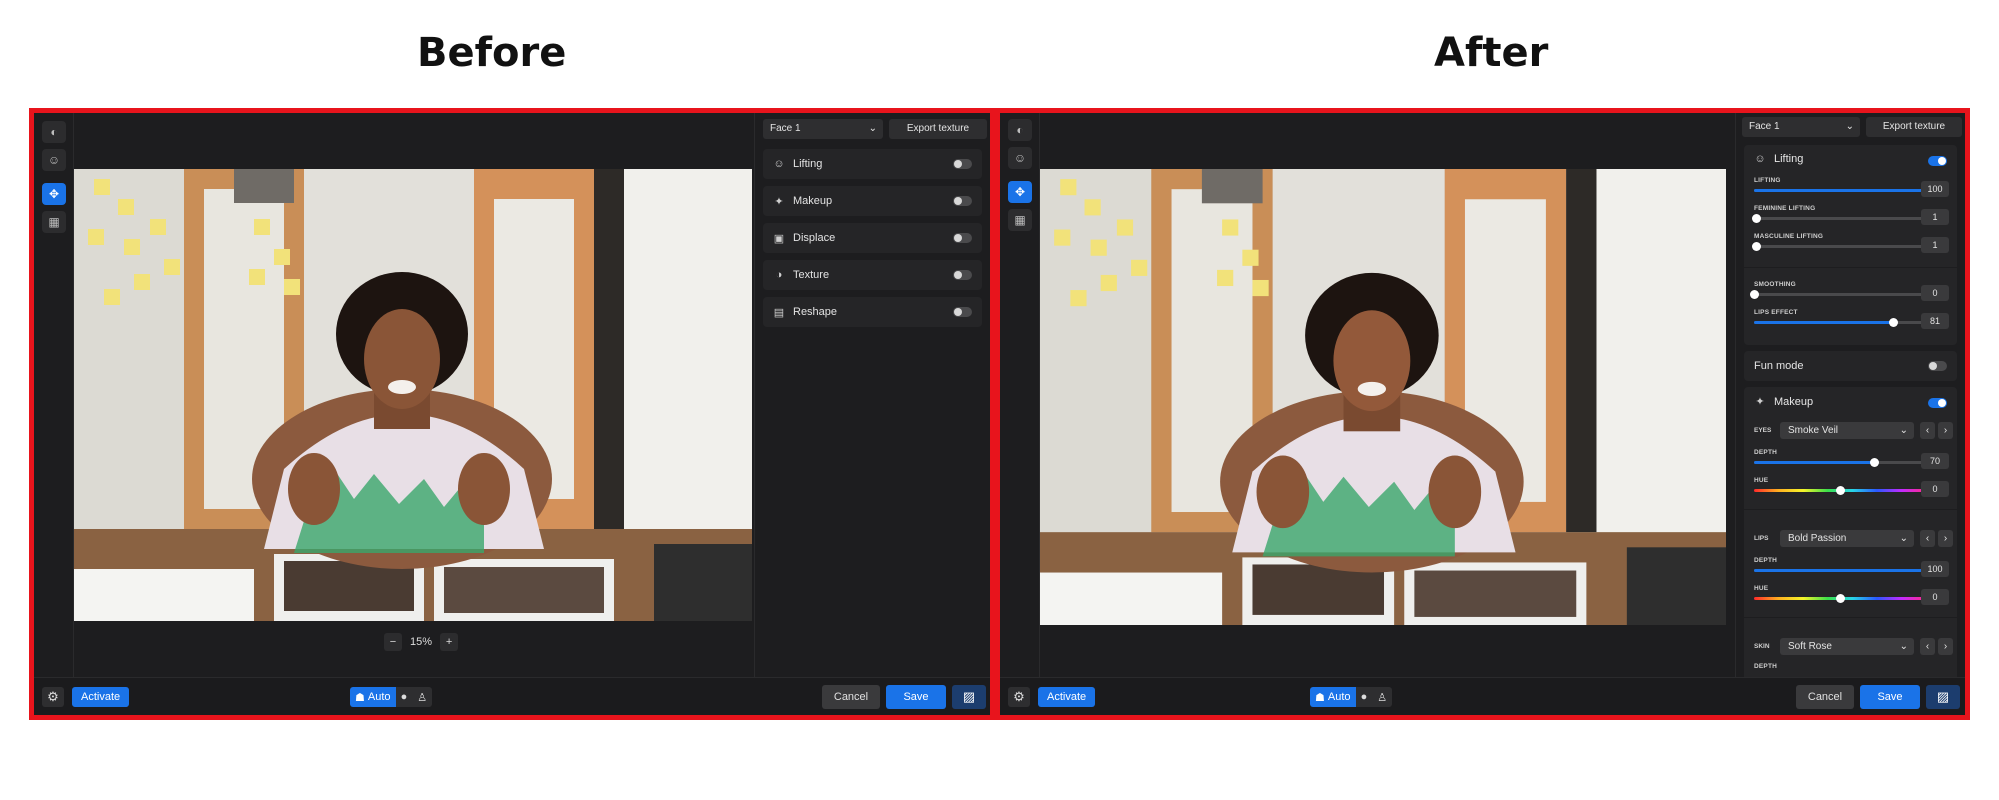 Image resolution: width=1999 pixels, height=800 pixels. I want to click on reshape-toggle, so click(962, 312).